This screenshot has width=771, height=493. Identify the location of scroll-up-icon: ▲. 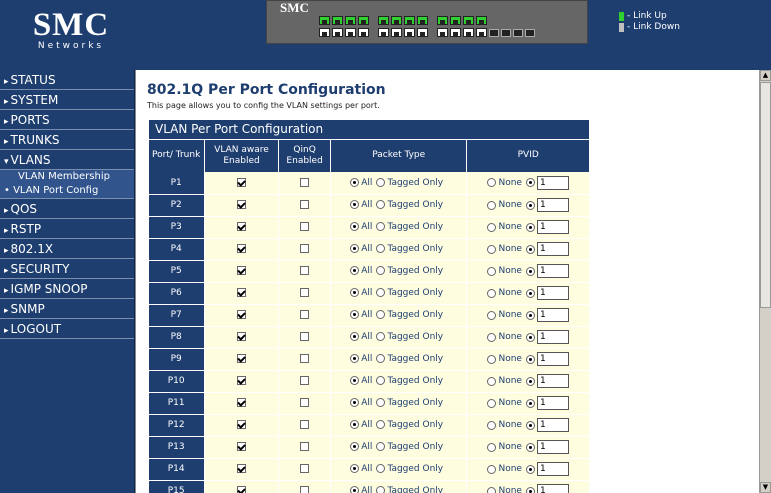
(765, 75).